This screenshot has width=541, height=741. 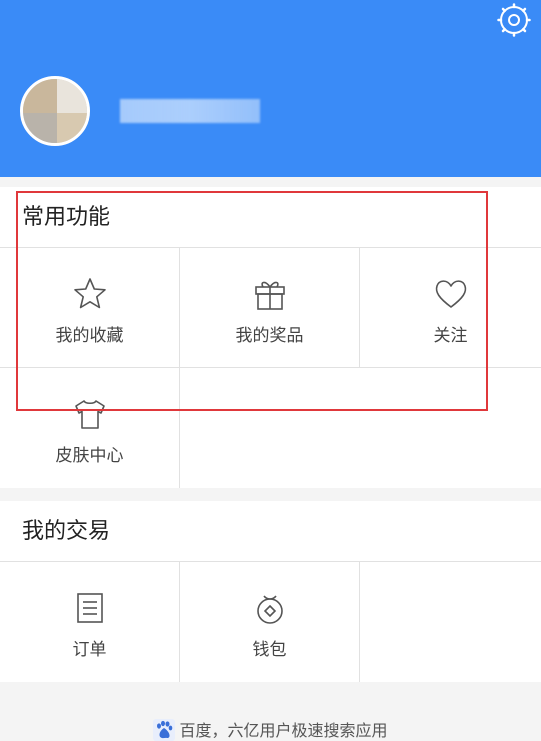 I want to click on avatar, so click(x=55, y=111).